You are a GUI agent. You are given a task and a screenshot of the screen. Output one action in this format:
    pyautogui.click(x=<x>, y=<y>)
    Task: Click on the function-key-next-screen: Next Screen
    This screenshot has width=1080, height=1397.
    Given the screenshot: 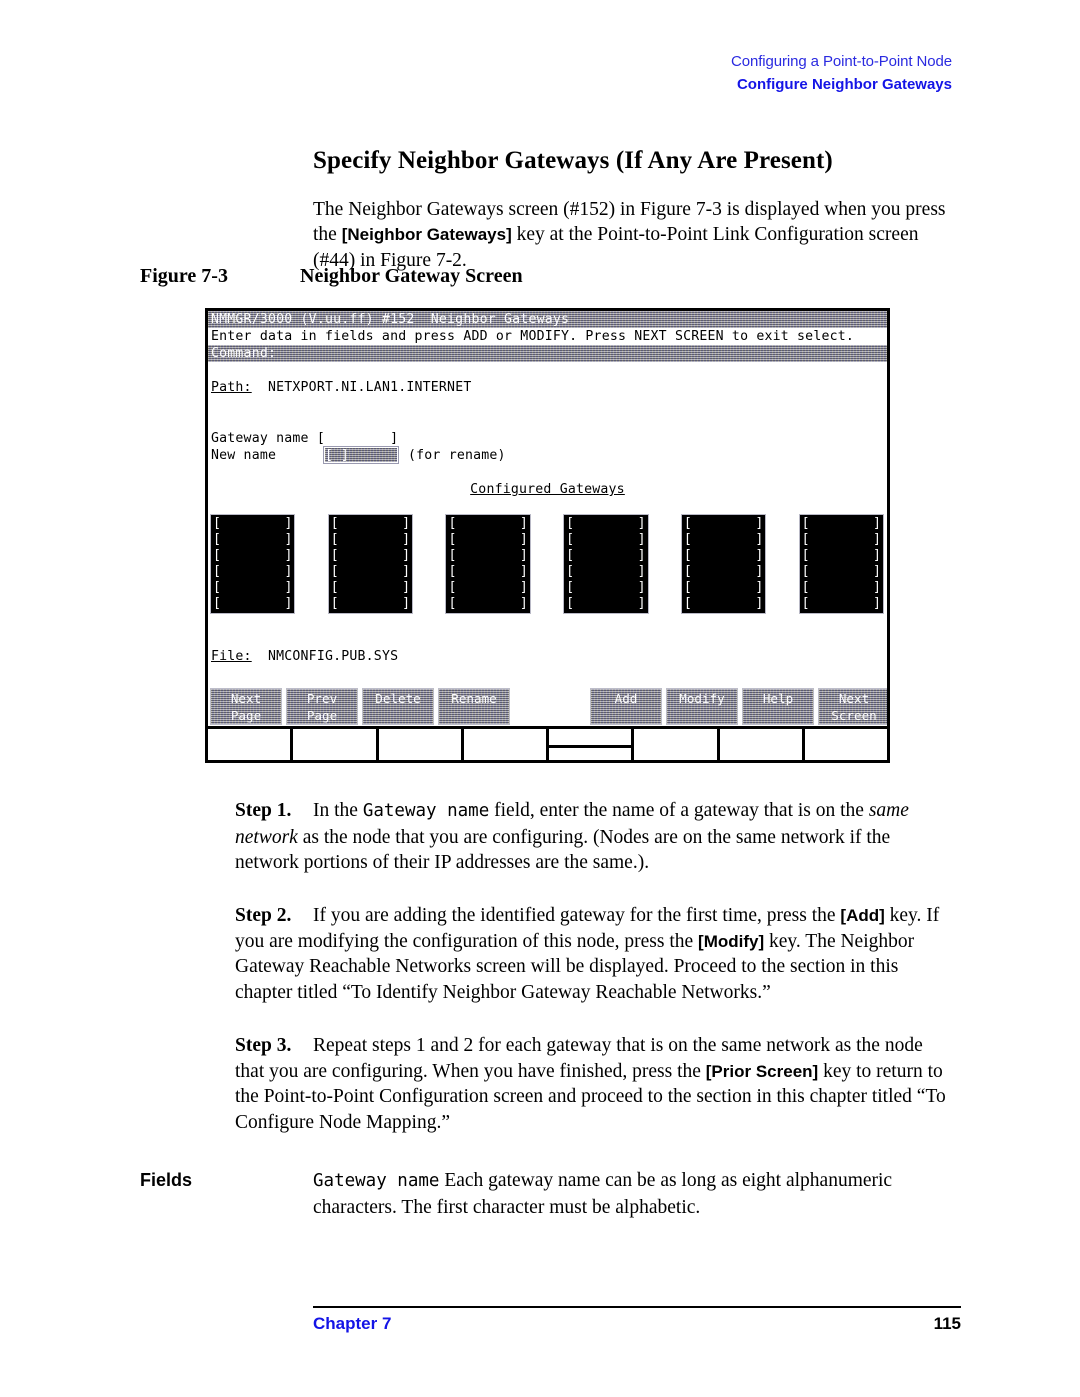 What is the action you would take?
    pyautogui.click(x=852, y=706)
    